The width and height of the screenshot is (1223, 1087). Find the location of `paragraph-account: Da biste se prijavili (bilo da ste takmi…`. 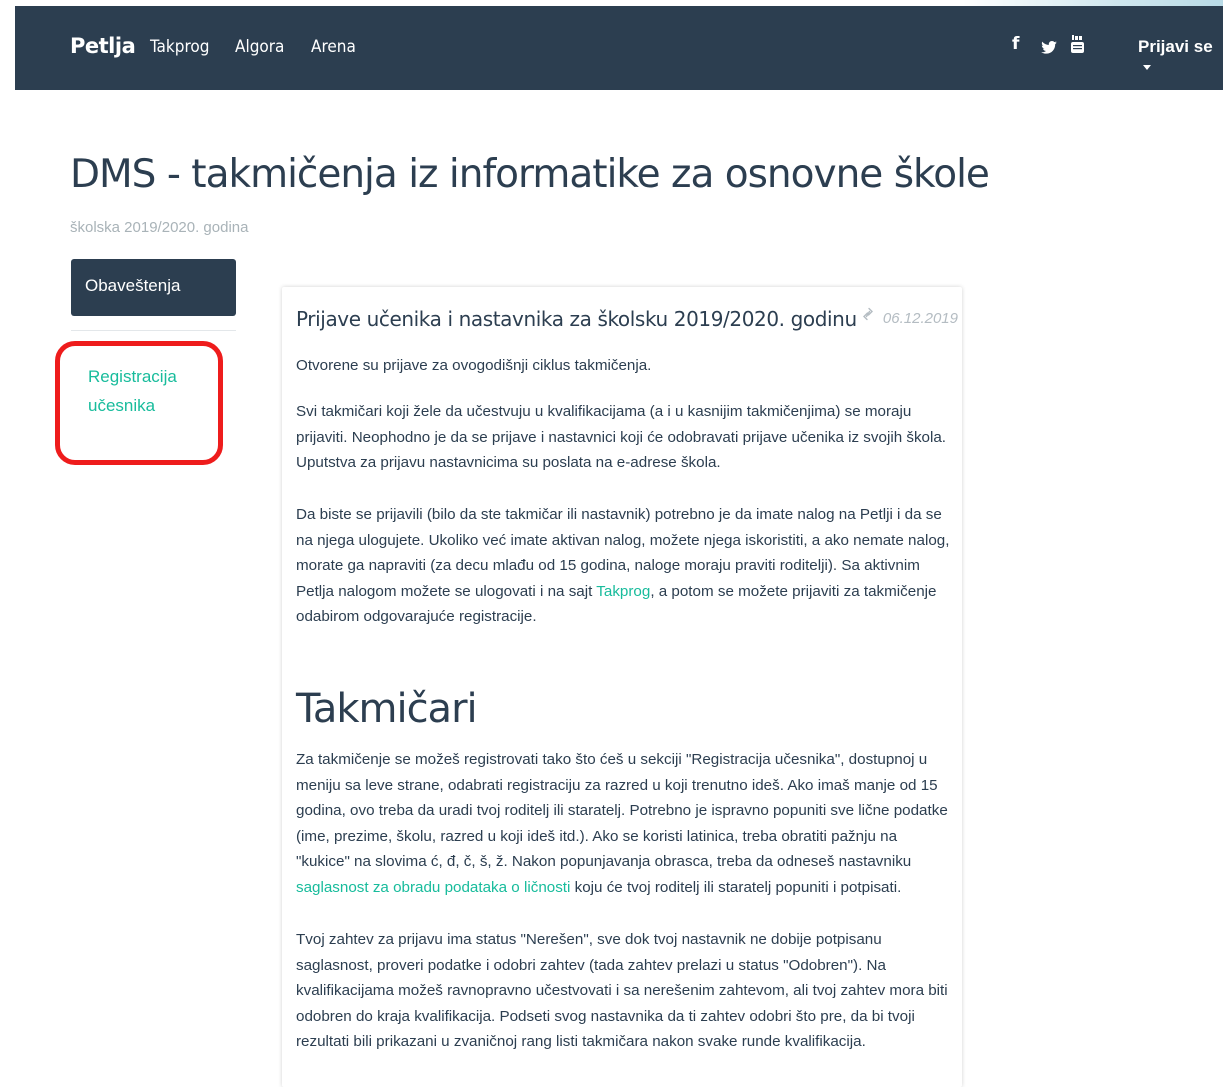

paragraph-account: Da biste se prijavili (bilo da ste takmi… is located at coordinates (623, 566).